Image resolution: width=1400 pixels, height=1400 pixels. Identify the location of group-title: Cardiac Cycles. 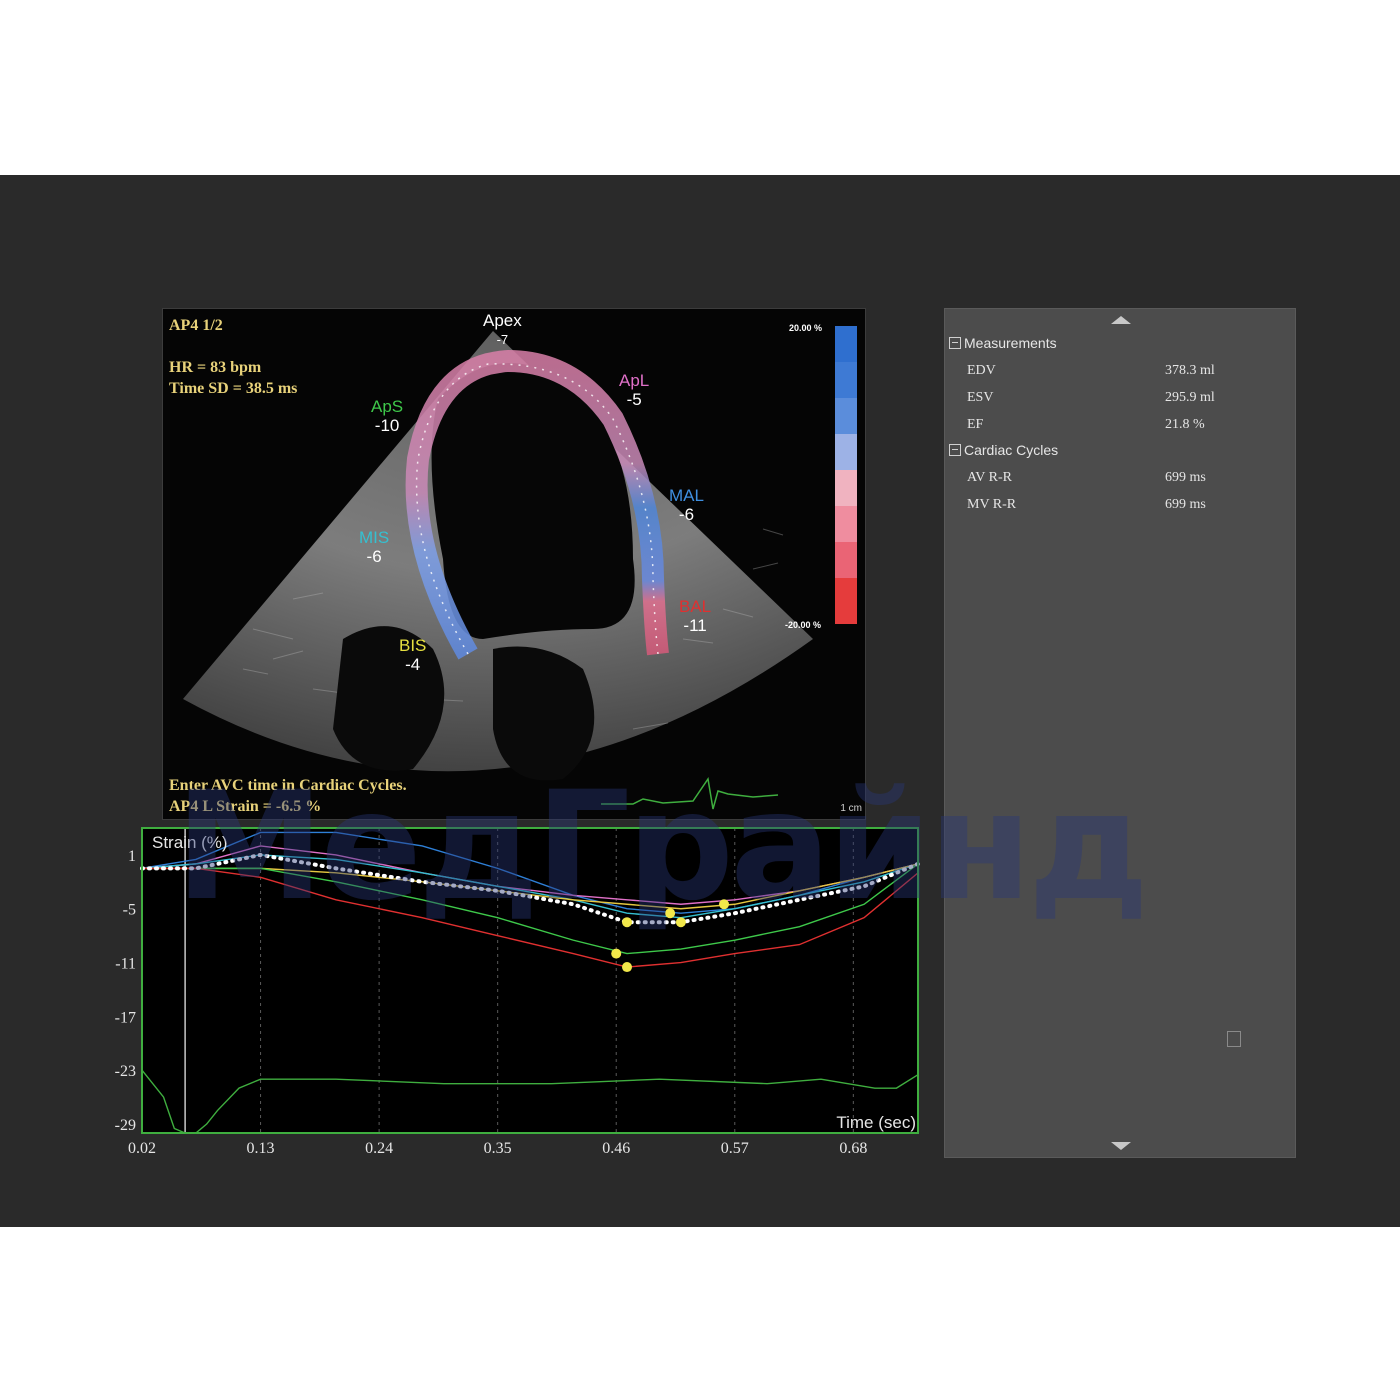
(1011, 450).